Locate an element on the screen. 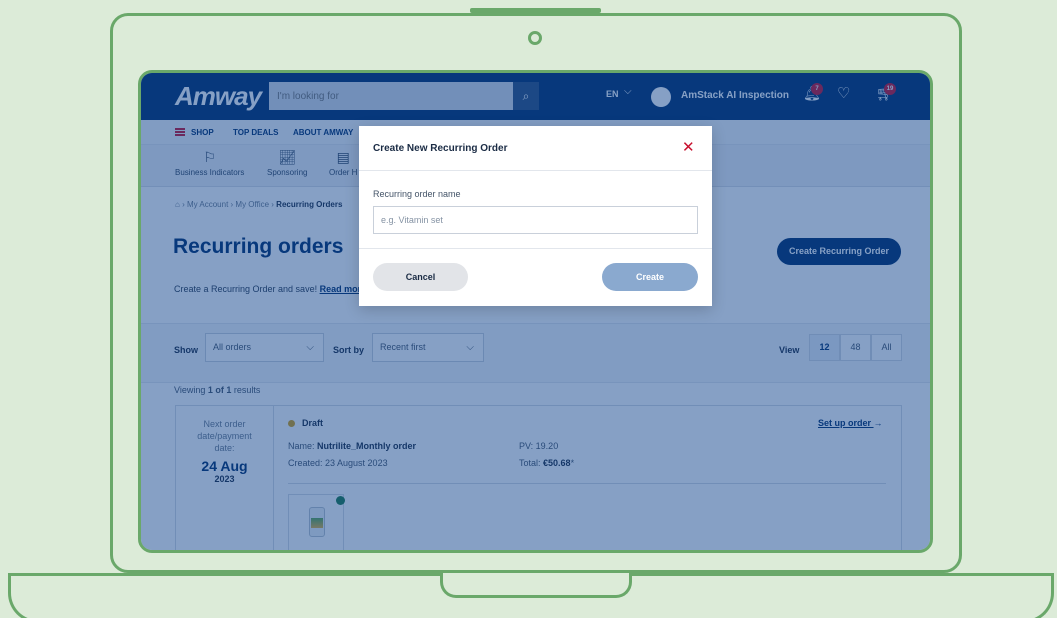 Image resolution: width=1057 pixels, height=618 pixels. cancel-button: Cancel is located at coordinates (420, 277).